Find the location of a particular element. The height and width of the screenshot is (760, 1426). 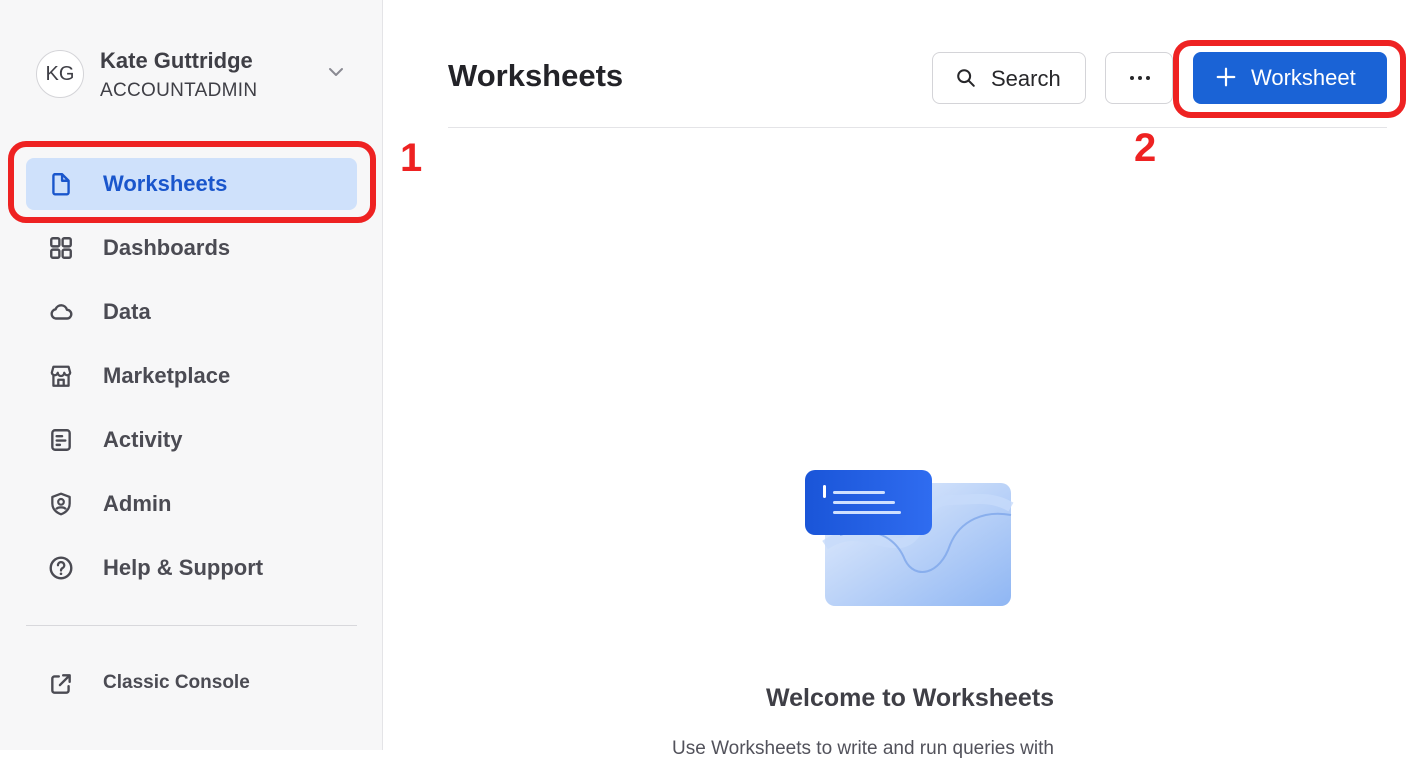

sidebar-item-help-support: Help & Support is located at coordinates (191, 568).